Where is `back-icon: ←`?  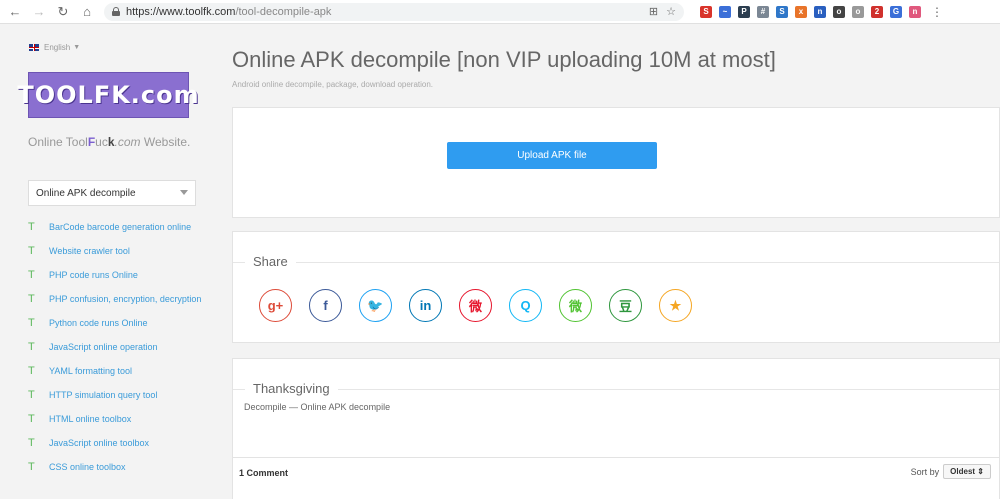 back-icon: ← is located at coordinates (15, 12).